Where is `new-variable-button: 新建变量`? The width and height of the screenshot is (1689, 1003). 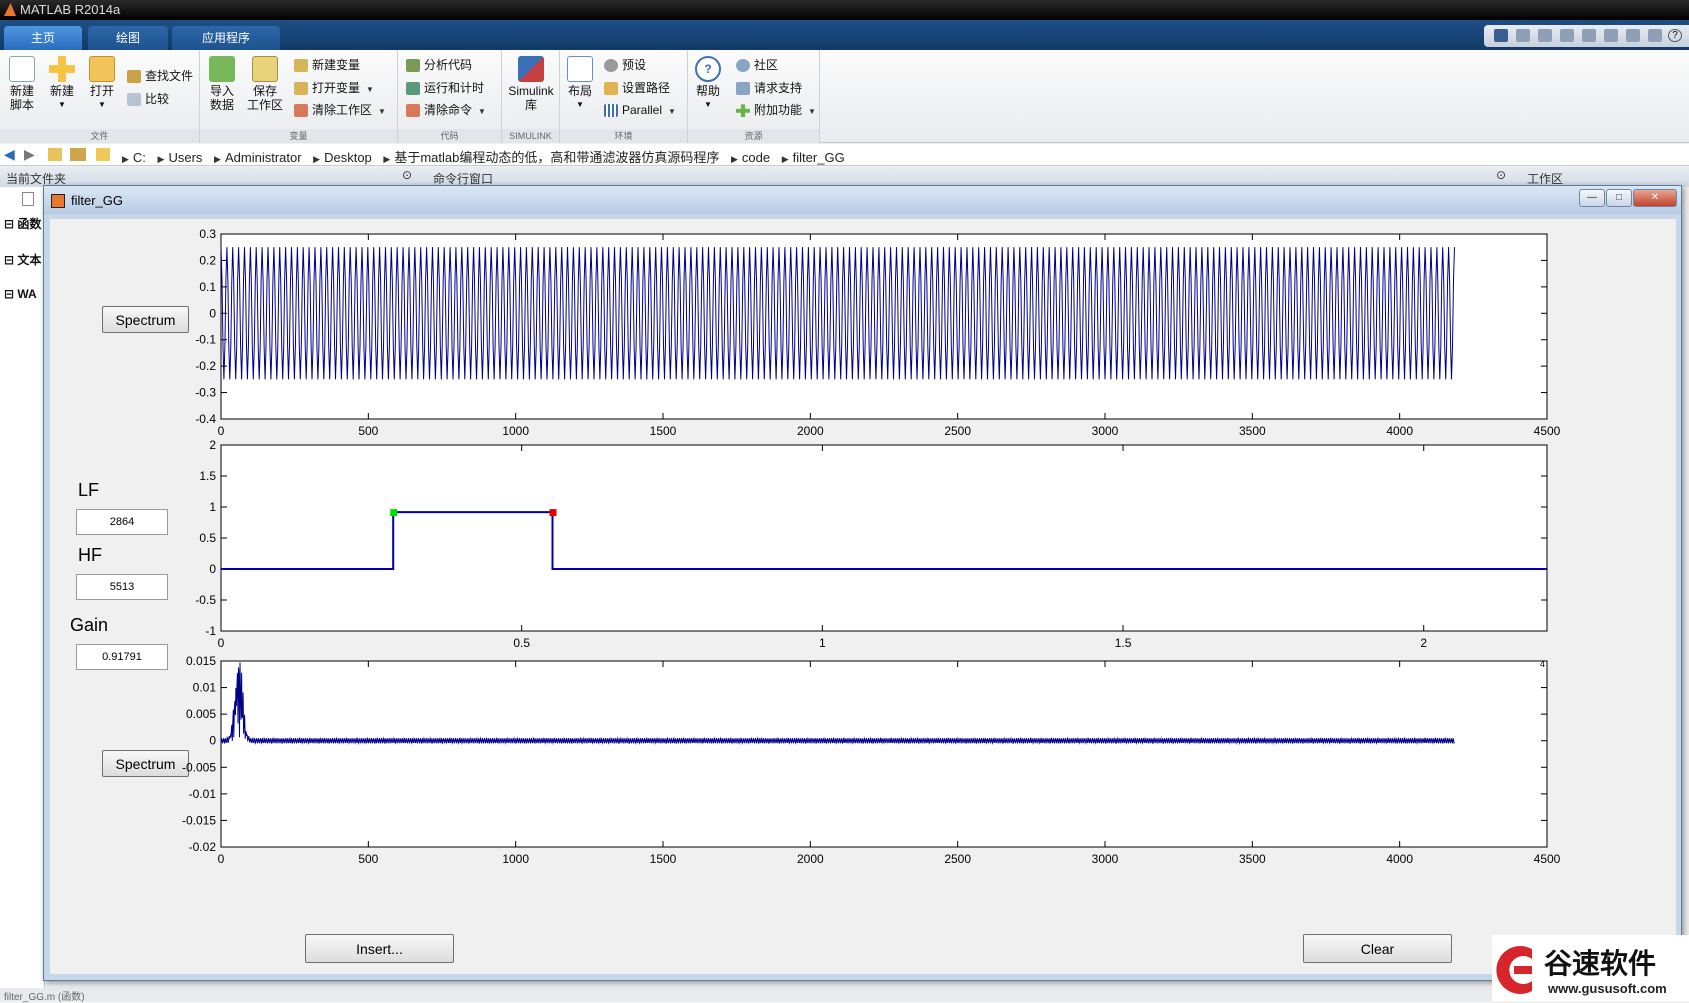
new-variable-button: 新建变量 is located at coordinates (327, 65).